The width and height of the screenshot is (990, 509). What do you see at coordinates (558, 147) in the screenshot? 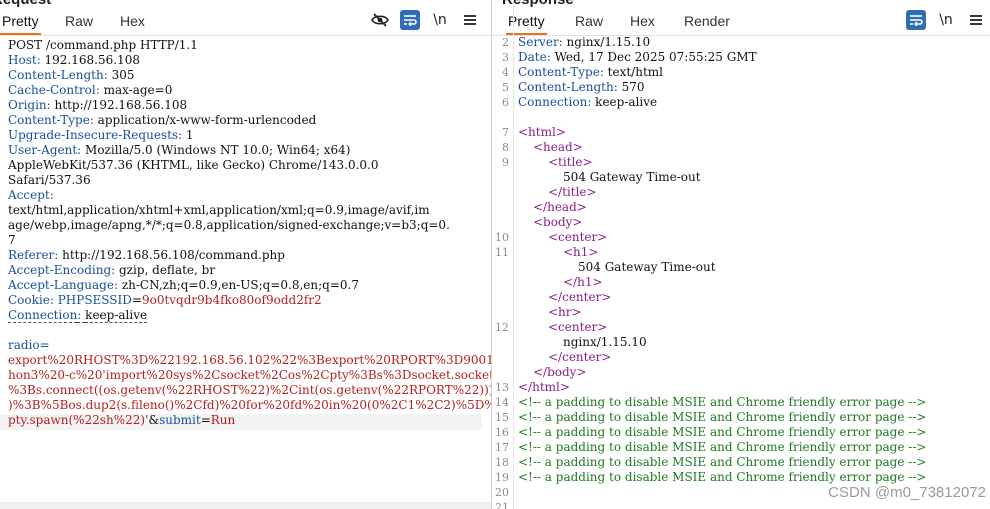
I see `html-tag-line: <head>` at bounding box center [558, 147].